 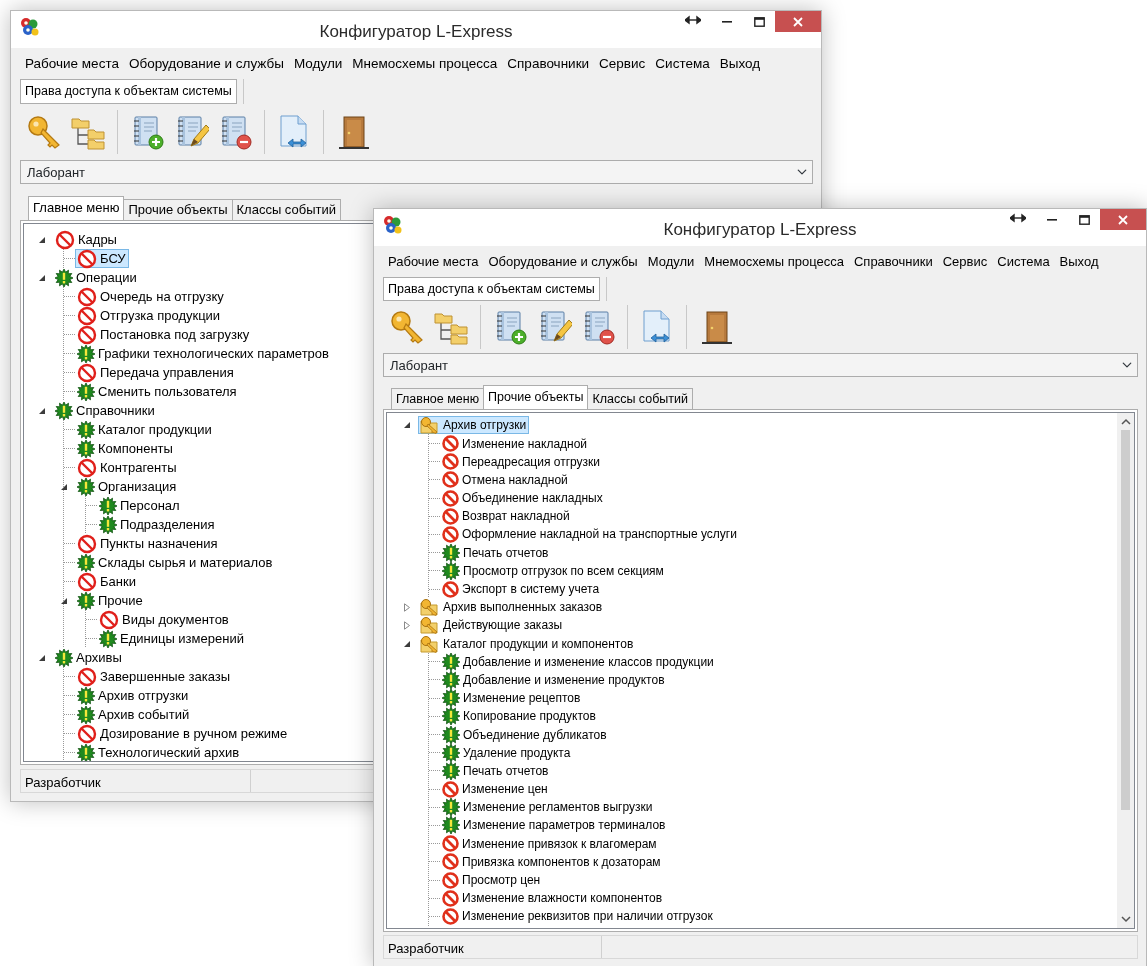 I want to click on scroll-down-icon, so click(x=1125, y=919).